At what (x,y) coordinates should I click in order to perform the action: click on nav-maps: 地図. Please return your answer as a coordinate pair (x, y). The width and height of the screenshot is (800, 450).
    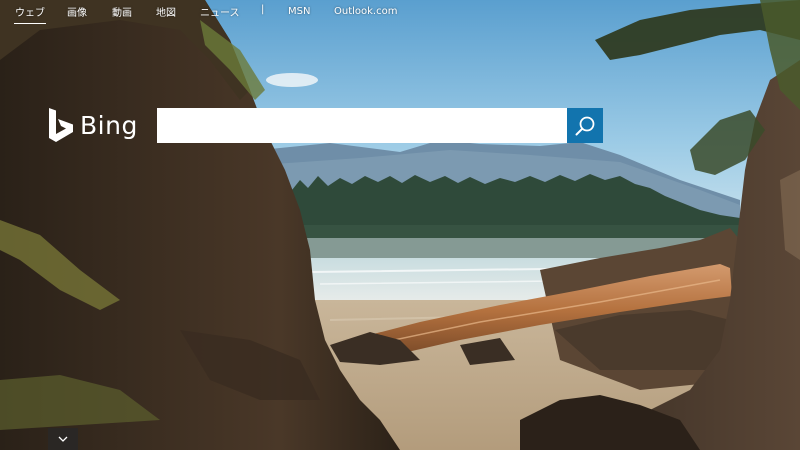
    Looking at the image, I should click on (166, 11).